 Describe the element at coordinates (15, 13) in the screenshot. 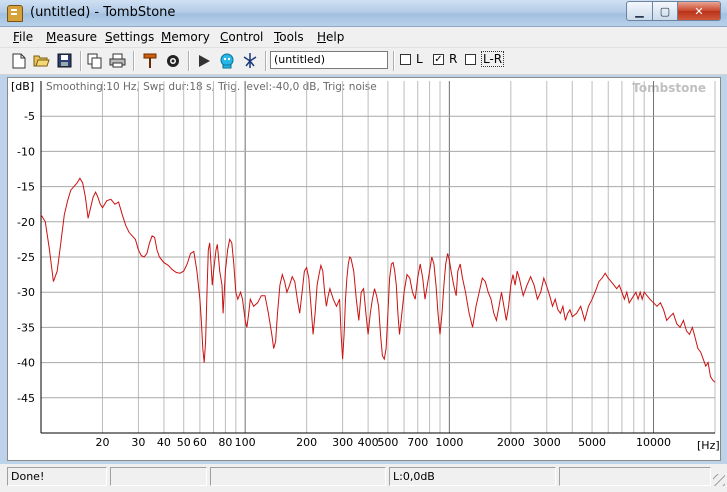

I see `tombstone-app-icon` at that location.